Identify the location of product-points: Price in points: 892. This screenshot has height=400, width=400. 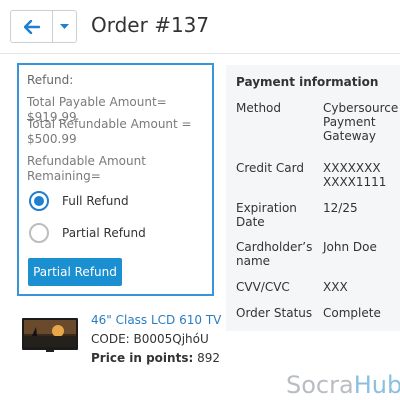
(155, 358).